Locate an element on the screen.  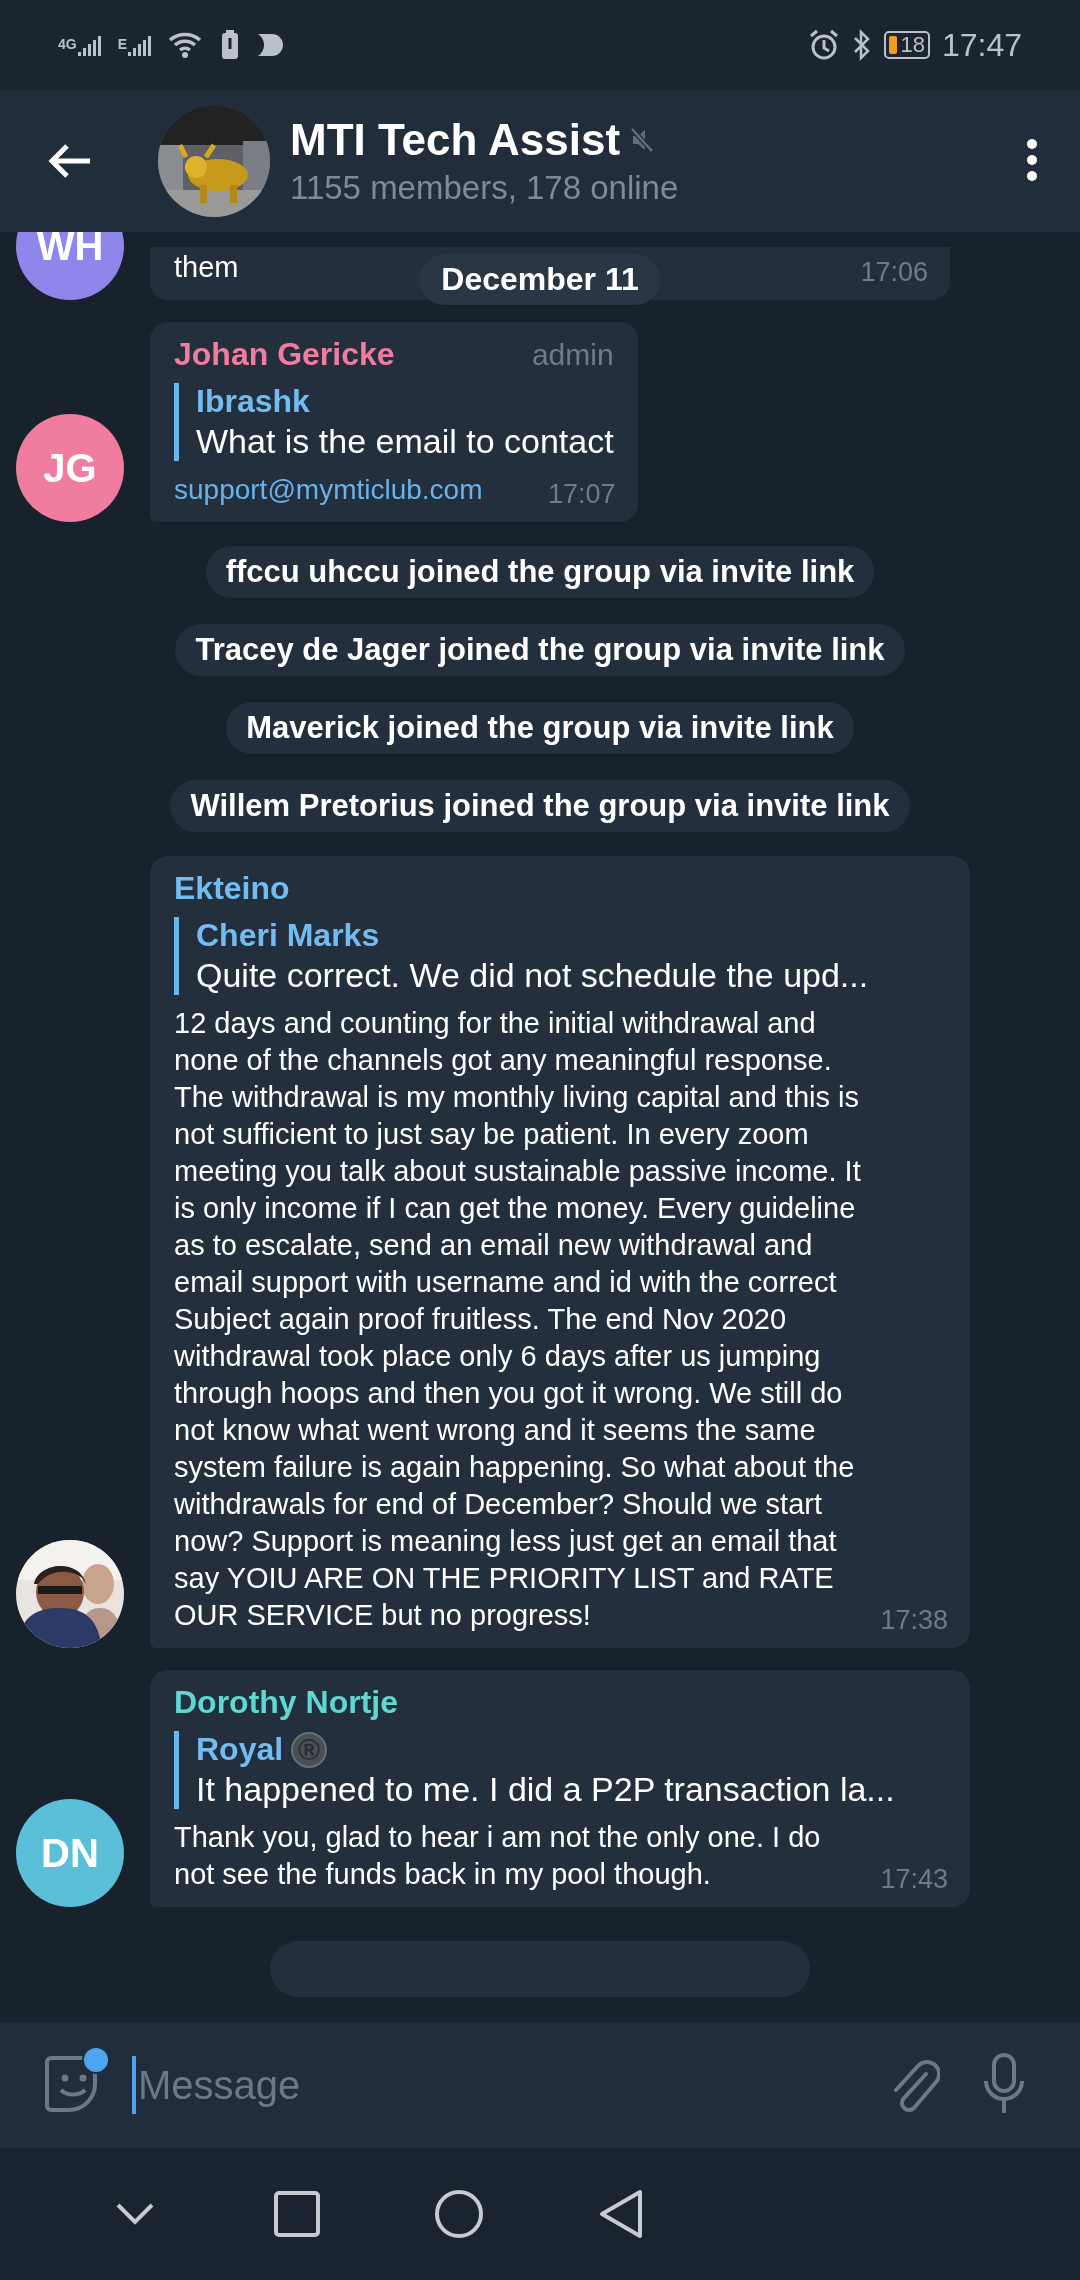
network-label: 4G is located at coordinates (67, 43).